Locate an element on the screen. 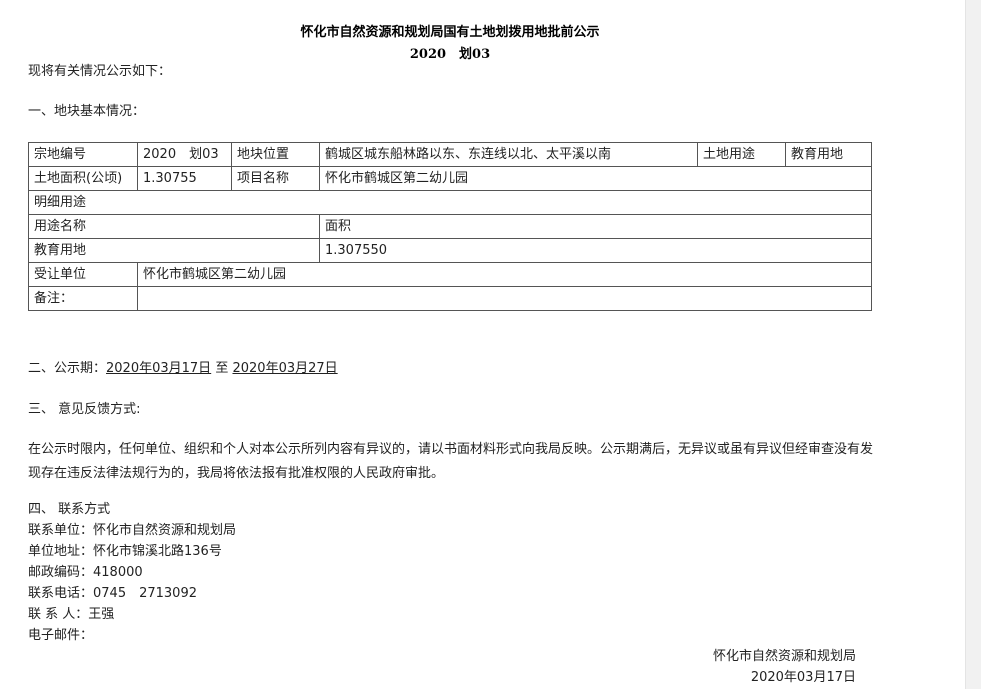 The image size is (981, 689). contact-unit: 联系单位：怀化市自然资源和规划局 is located at coordinates (132, 530).